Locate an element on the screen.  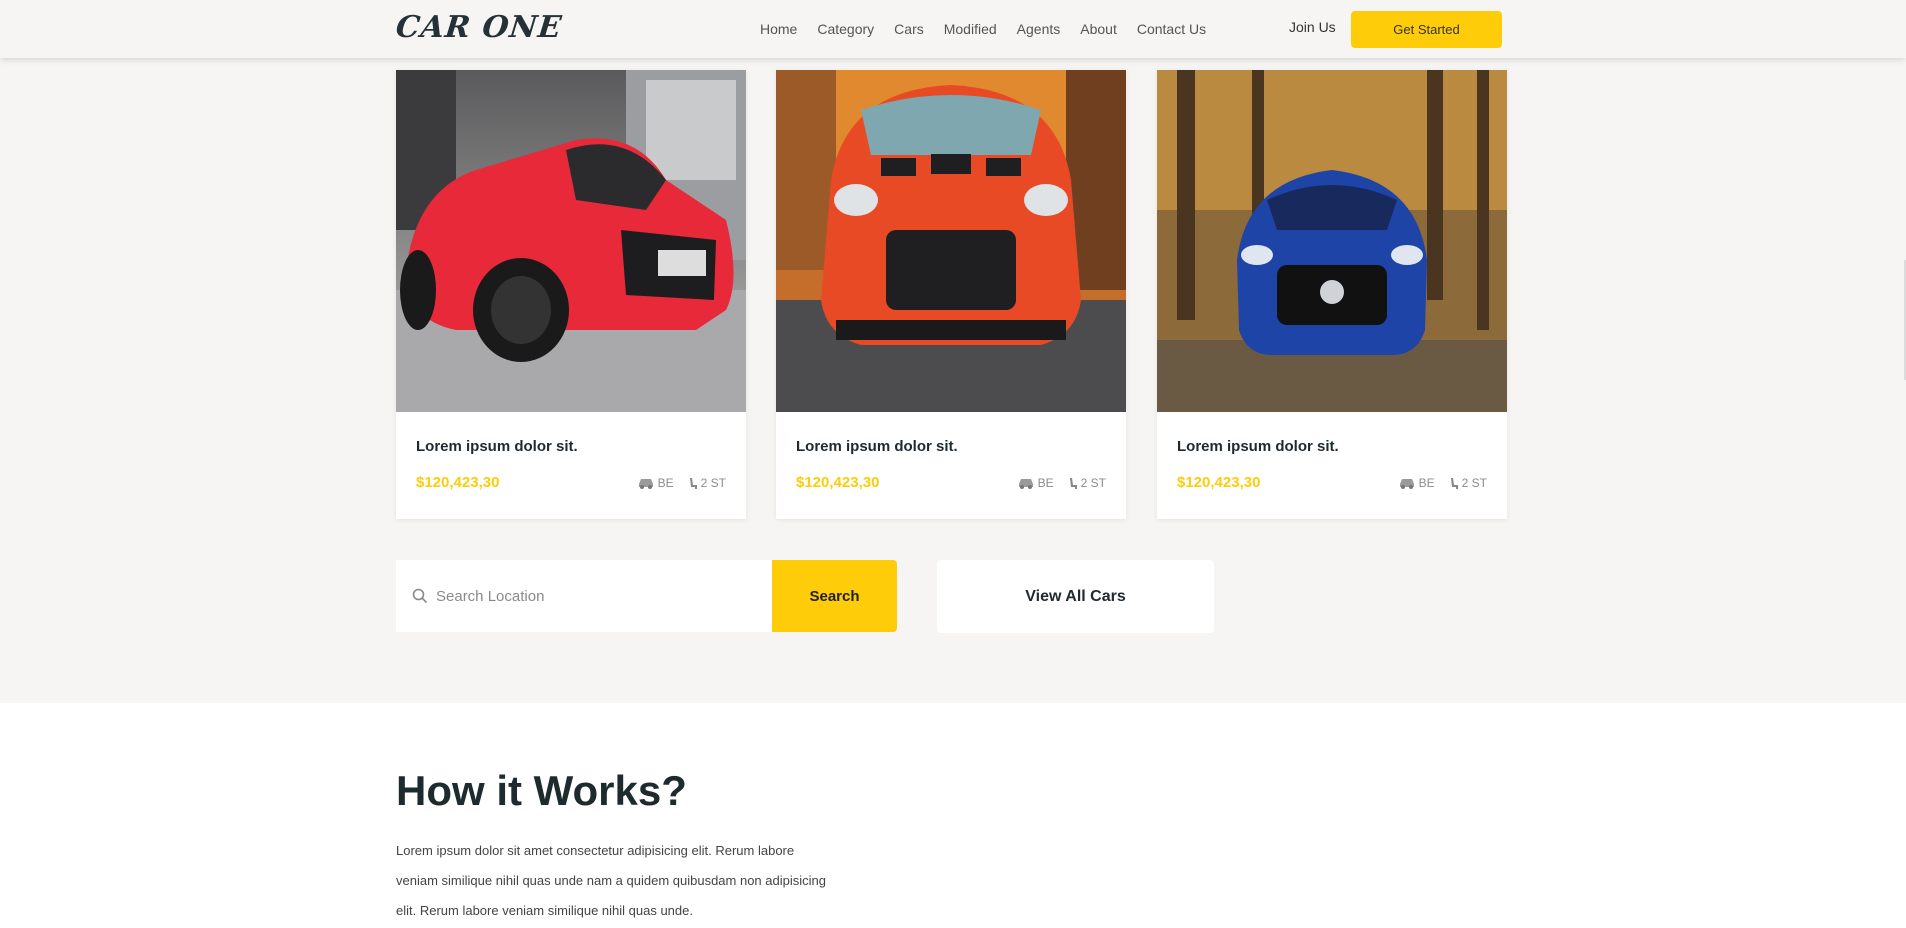
nav-contact: Contact Us is located at coordinates (1171, 29).